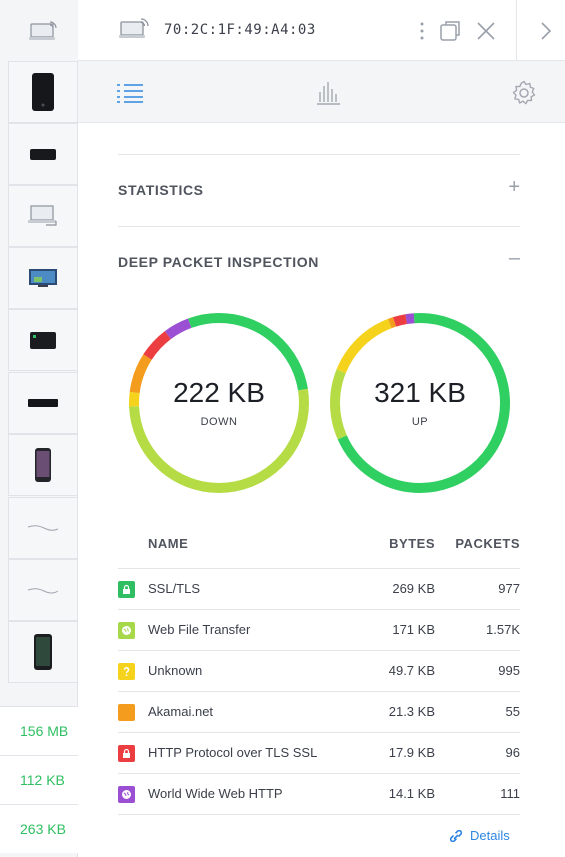  Describe the element at coordinates (215, 793) in the screenshot. I see `app-name: World Wide Web HTTP` at that location.